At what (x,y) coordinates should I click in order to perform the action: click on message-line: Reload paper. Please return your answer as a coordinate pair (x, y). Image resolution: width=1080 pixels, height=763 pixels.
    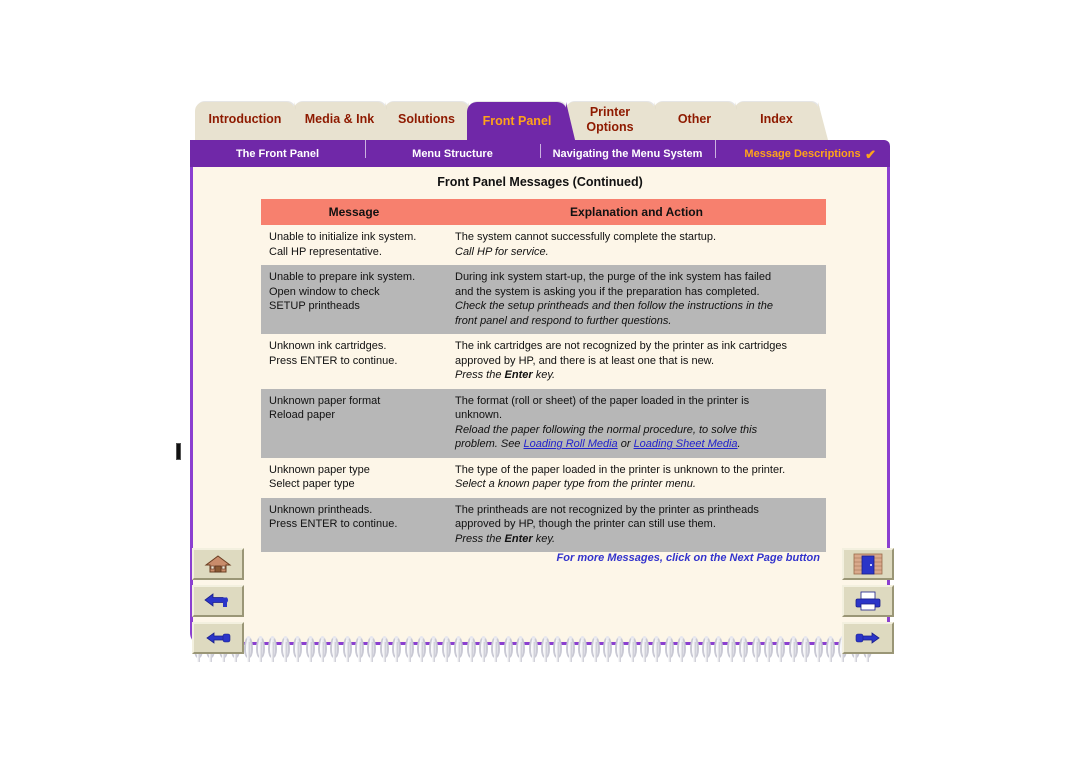
    Looking at the image, I should click on (302, 415).